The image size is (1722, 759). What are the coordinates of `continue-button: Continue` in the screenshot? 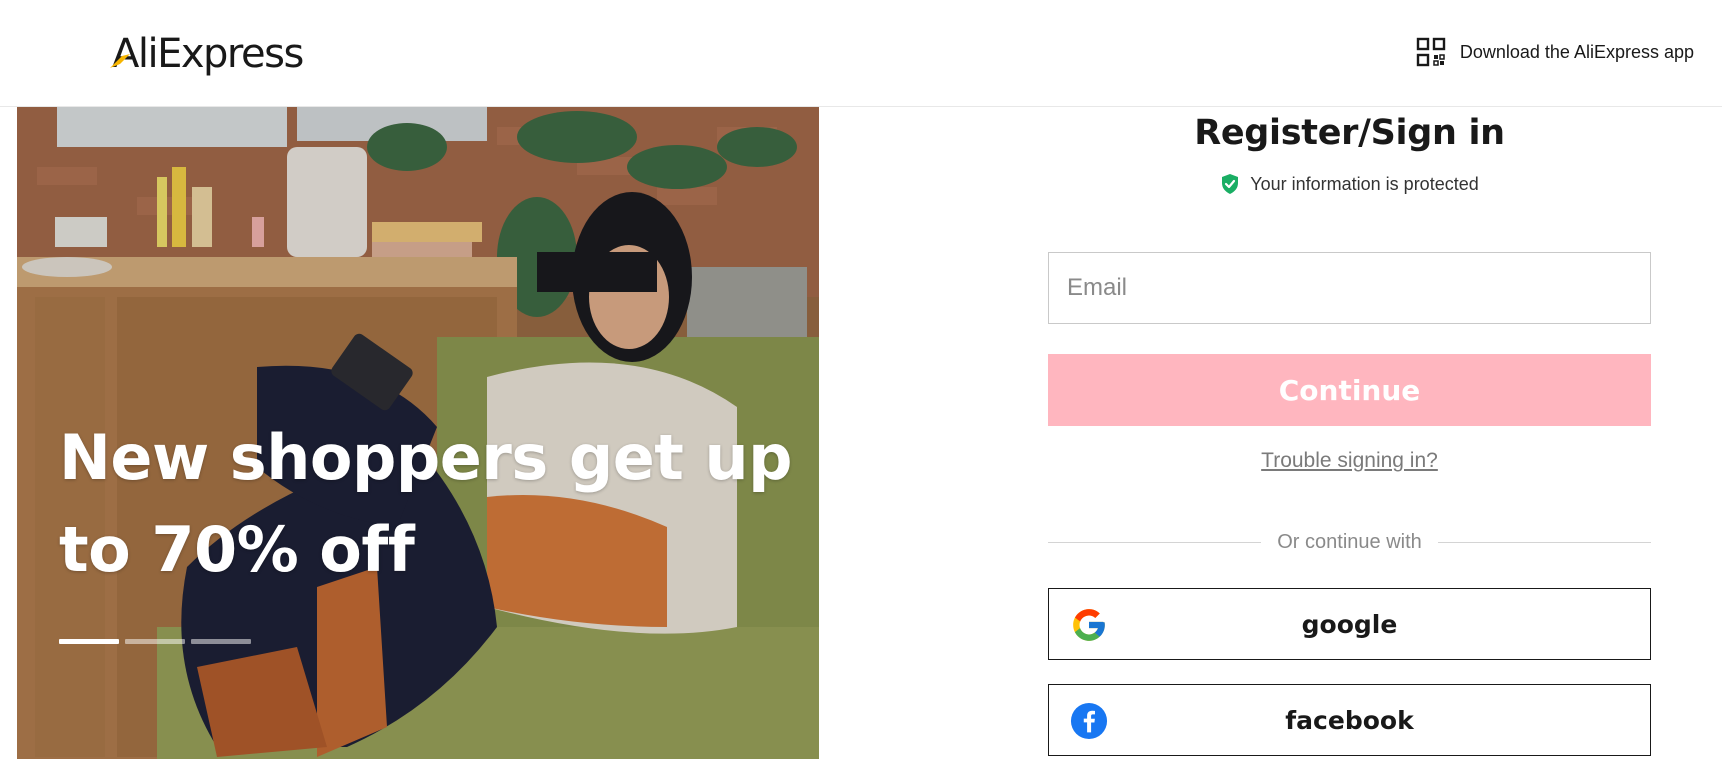 It's located at (1349, 390).